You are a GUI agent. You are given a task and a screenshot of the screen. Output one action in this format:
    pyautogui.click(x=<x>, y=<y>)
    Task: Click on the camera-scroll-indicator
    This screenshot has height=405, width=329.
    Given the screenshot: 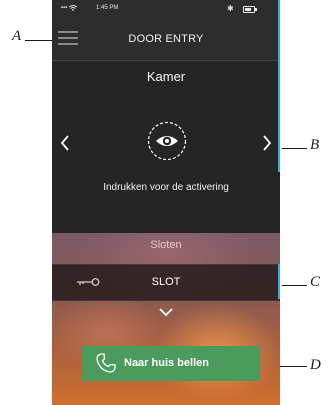 What is the action you would take?
    pyautogui.click(x=279, y=86)
    